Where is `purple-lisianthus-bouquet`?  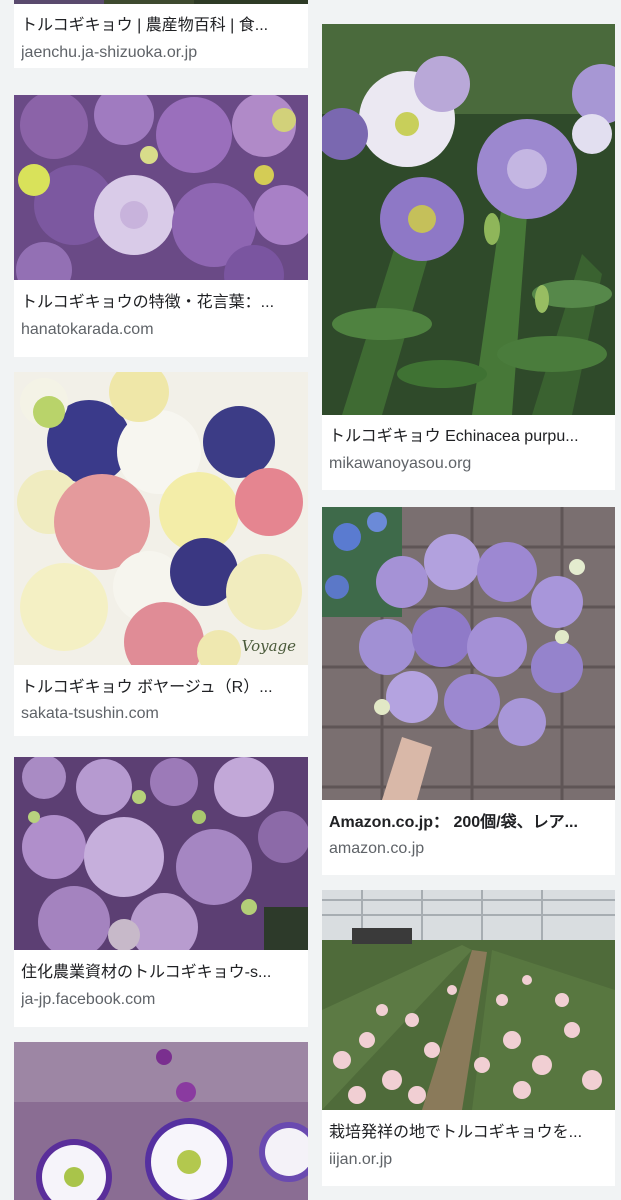
purple-lisianthus-bouquet is located at coordinates (161, 187).